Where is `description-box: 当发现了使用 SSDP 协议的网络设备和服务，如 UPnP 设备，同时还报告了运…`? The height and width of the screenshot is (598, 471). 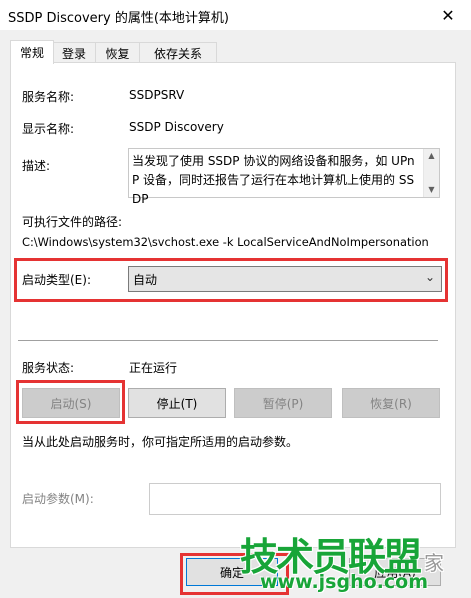 description-box: 当发现了使用 SSDP 协议的网络设备和服务，如 UPnP 设备，同时还报告了运… is located at coordinates (284, 177).